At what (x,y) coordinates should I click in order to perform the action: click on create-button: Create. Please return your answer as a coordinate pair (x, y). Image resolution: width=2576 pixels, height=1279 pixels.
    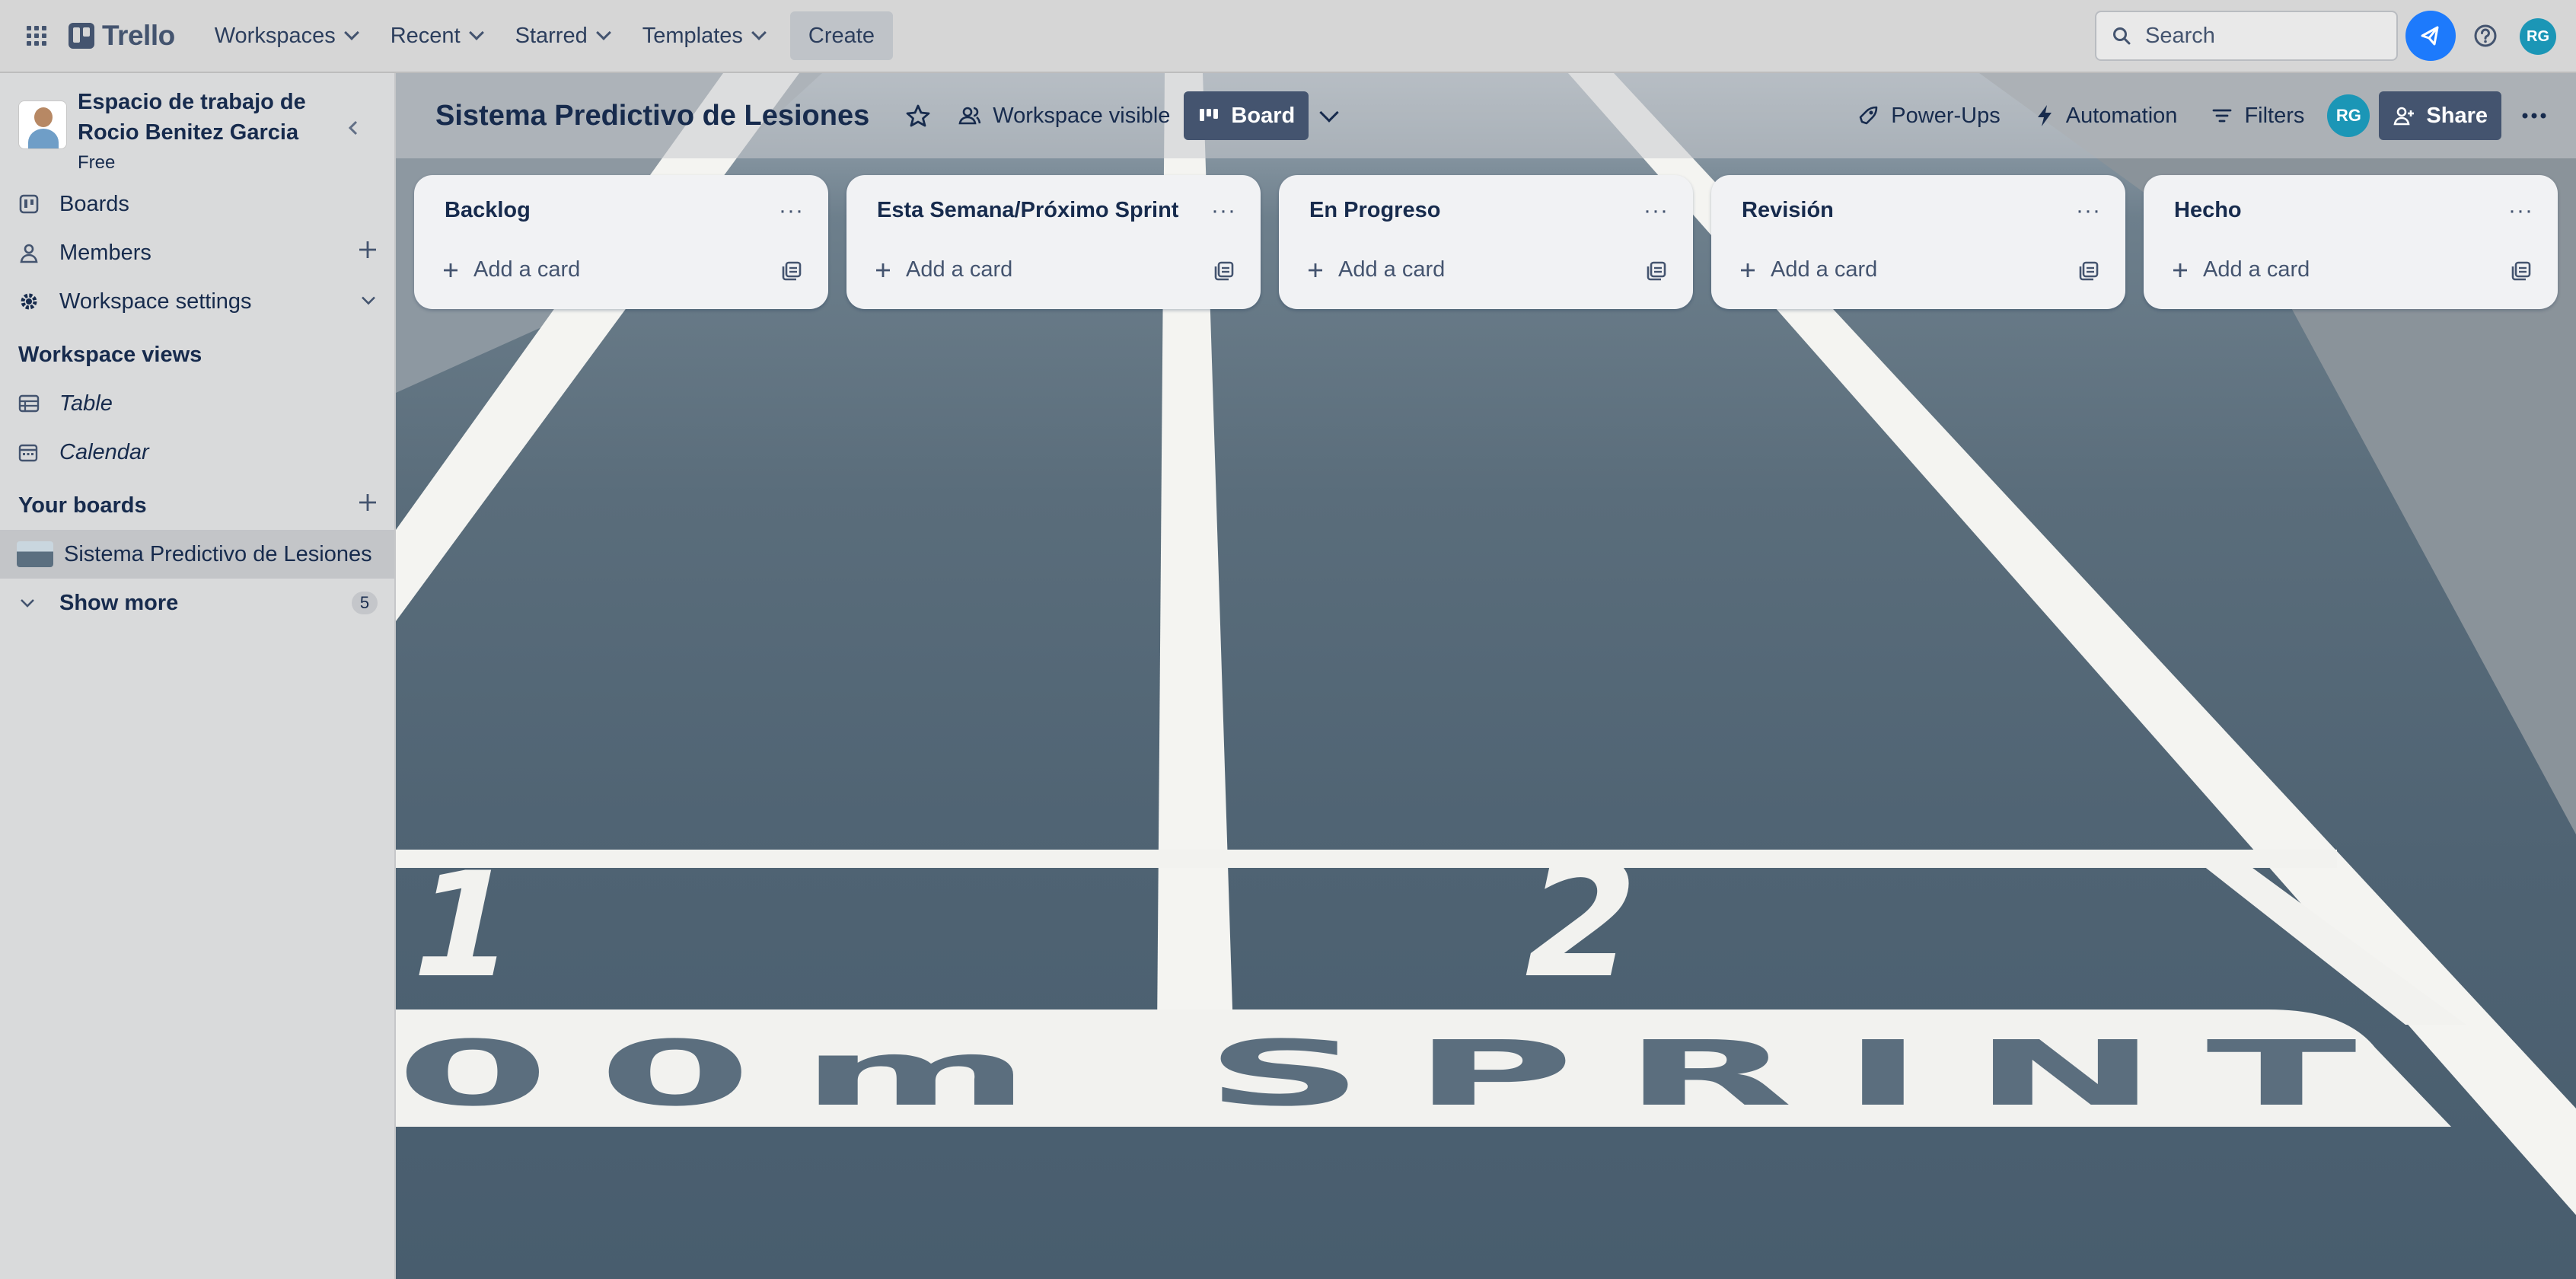
    Looking at the image, I should click on (841, 35).